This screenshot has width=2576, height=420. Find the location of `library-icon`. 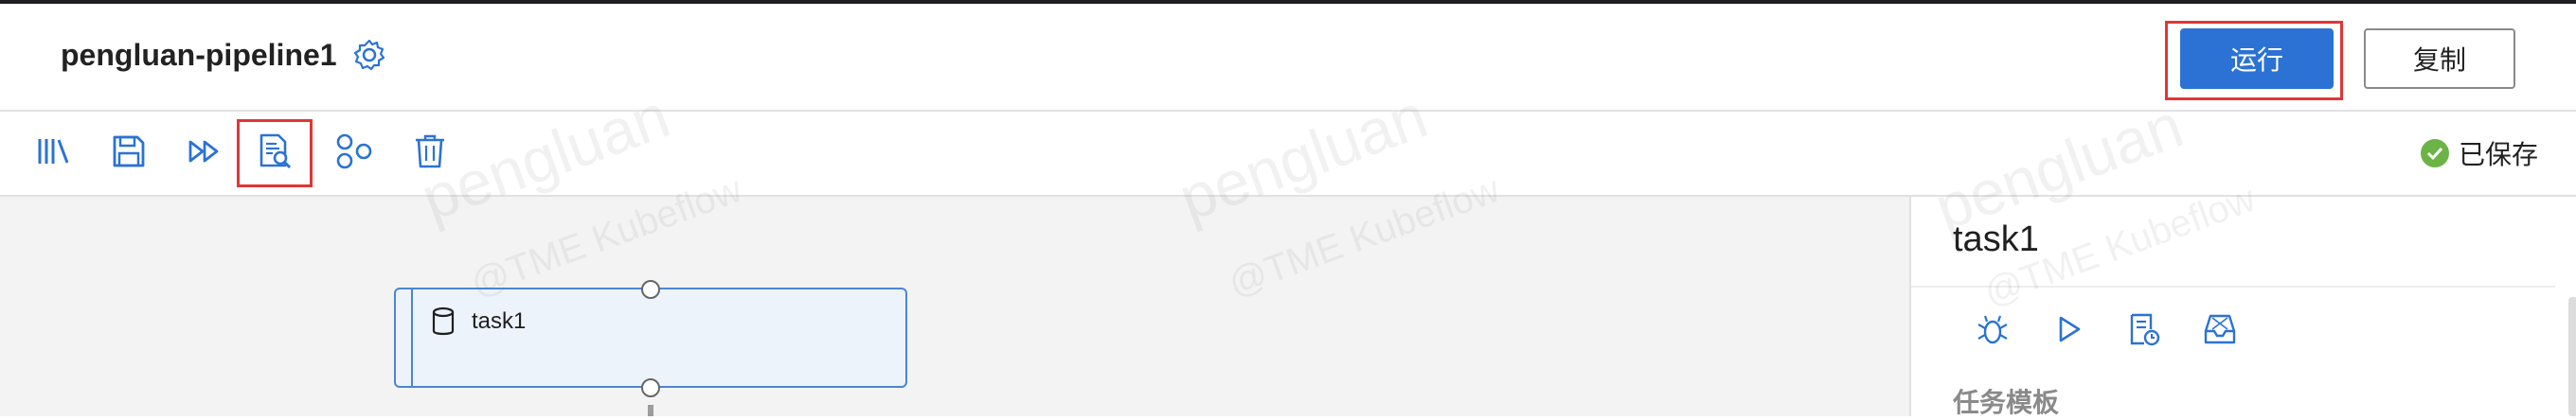

library-icon is located at coordinates (53, 151).